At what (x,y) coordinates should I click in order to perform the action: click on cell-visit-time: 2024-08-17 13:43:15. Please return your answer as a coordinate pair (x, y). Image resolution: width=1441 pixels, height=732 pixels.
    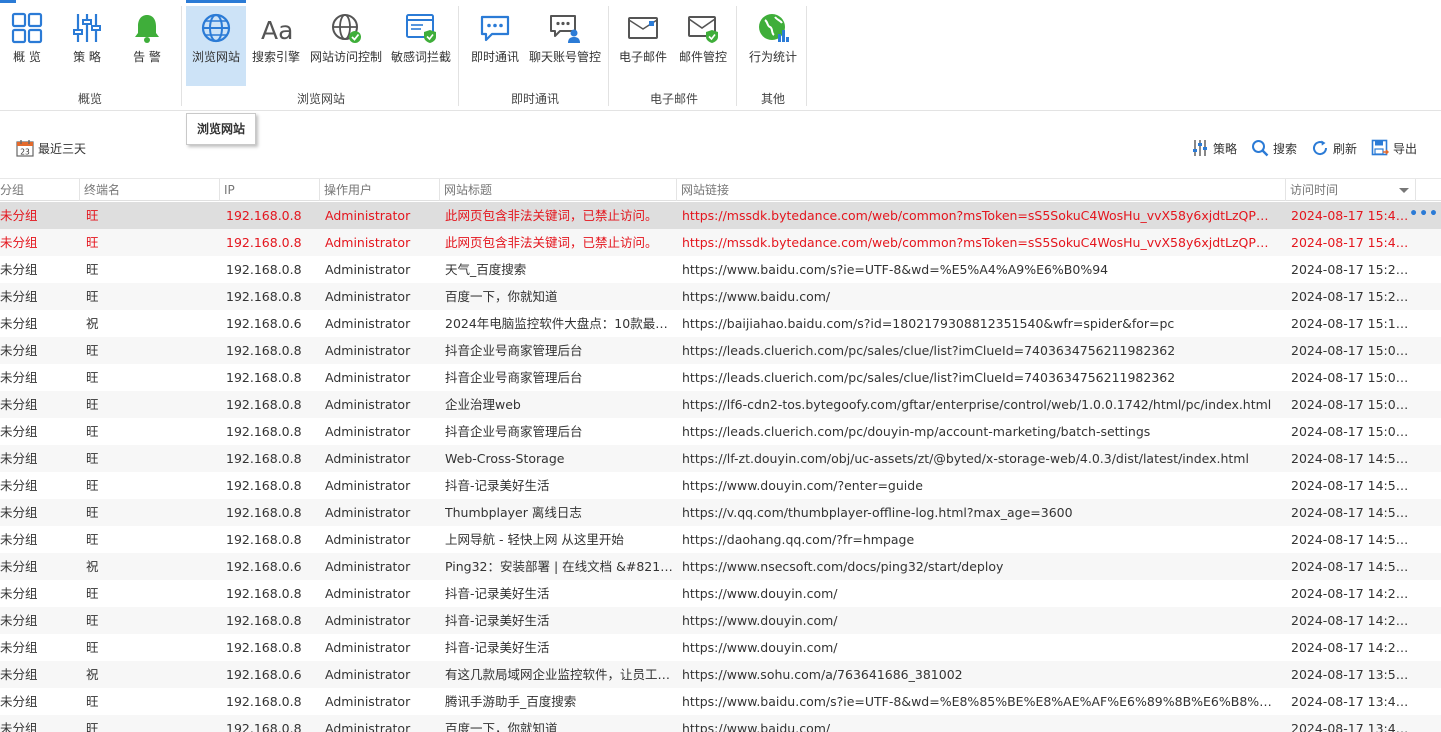
    Looking at the image, I should click on (1352, 701).